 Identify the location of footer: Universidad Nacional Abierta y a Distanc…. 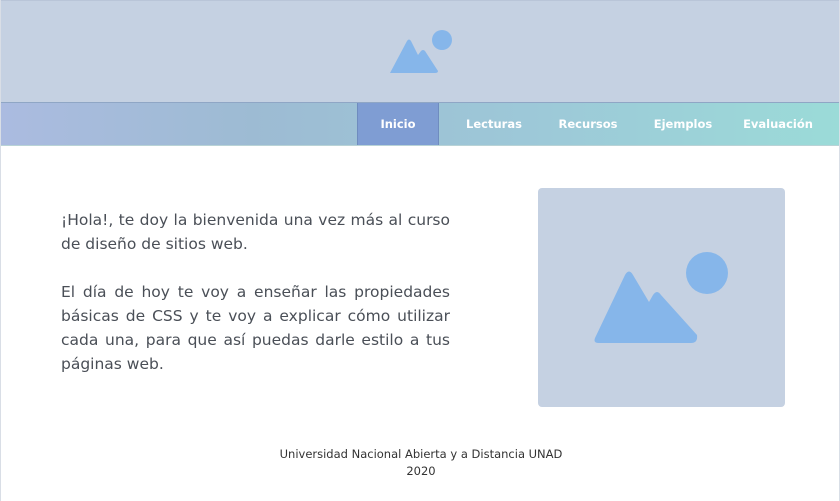
(420, 463).